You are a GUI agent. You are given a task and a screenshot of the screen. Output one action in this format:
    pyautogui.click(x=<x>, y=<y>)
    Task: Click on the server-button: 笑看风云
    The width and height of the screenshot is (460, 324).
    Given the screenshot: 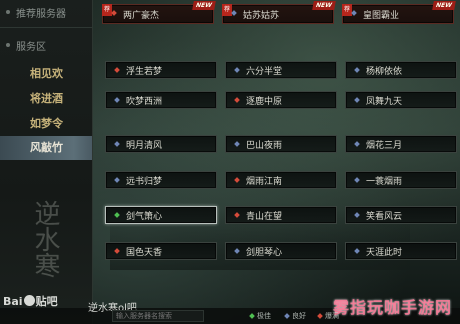 What is the action you would take?
    pyautogui.click(x=401, y=215)
    